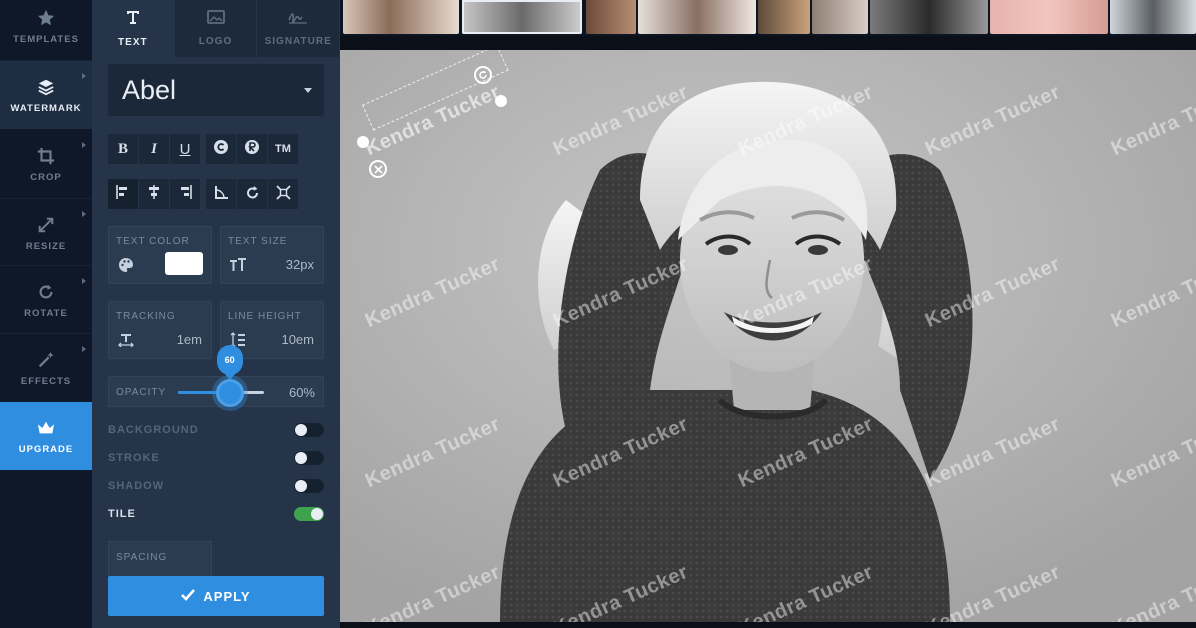  I want to click on rail-item-label: WATERMARK, so click(46, 108).